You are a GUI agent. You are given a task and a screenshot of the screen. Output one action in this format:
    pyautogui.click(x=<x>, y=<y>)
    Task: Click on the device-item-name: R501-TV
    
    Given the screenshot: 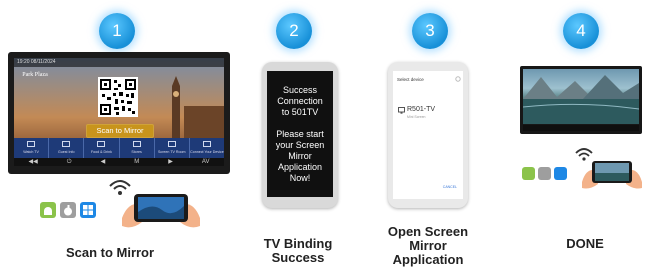 What is the action you would take?
    pyautogui.click(x=421, y=109)
    